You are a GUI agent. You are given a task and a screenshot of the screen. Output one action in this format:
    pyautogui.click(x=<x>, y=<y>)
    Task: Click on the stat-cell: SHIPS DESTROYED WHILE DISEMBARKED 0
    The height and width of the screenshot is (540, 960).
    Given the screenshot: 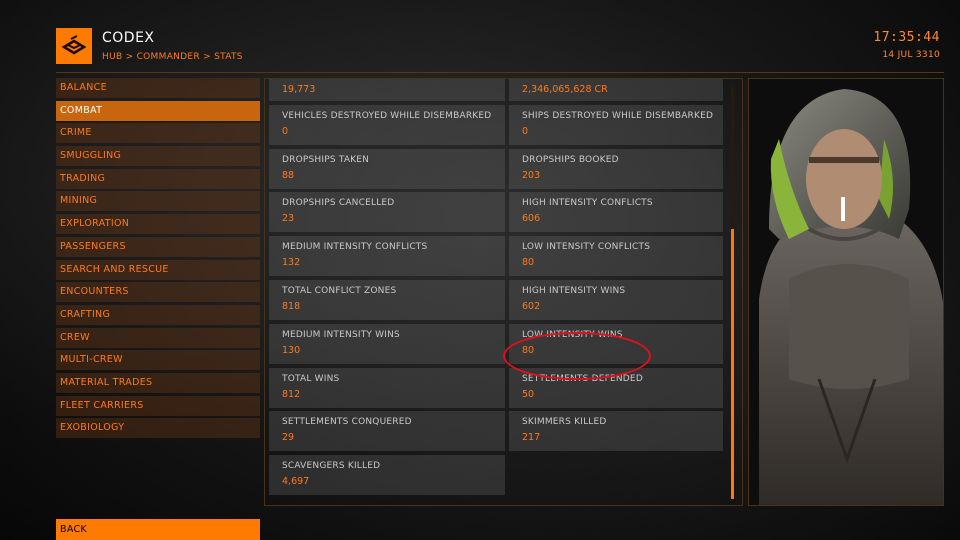 What is the action you would take?
    pyautogui.click(x=616, y=124)
    